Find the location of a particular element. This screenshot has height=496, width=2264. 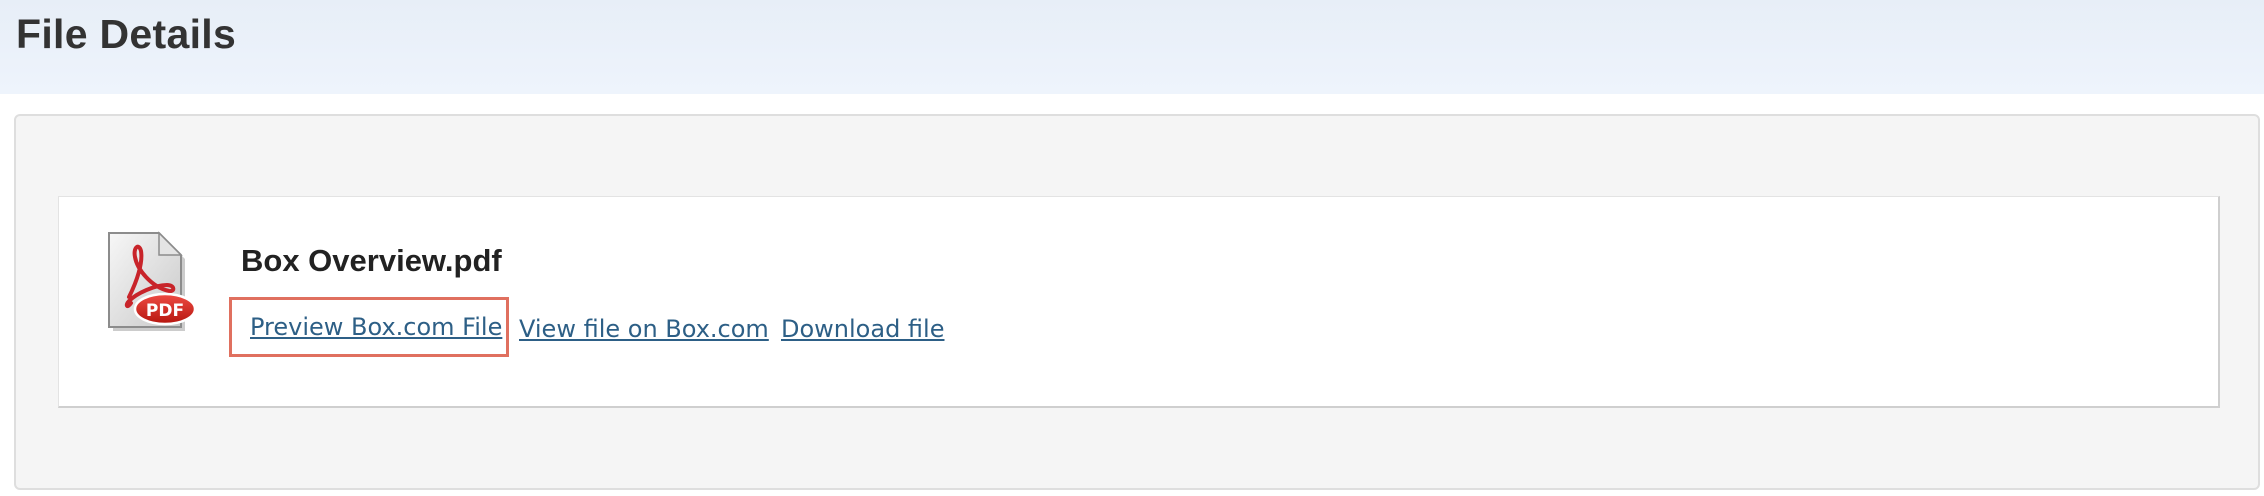

view-on-box-link: View file on Box.com is located at coordinates (644, 329).